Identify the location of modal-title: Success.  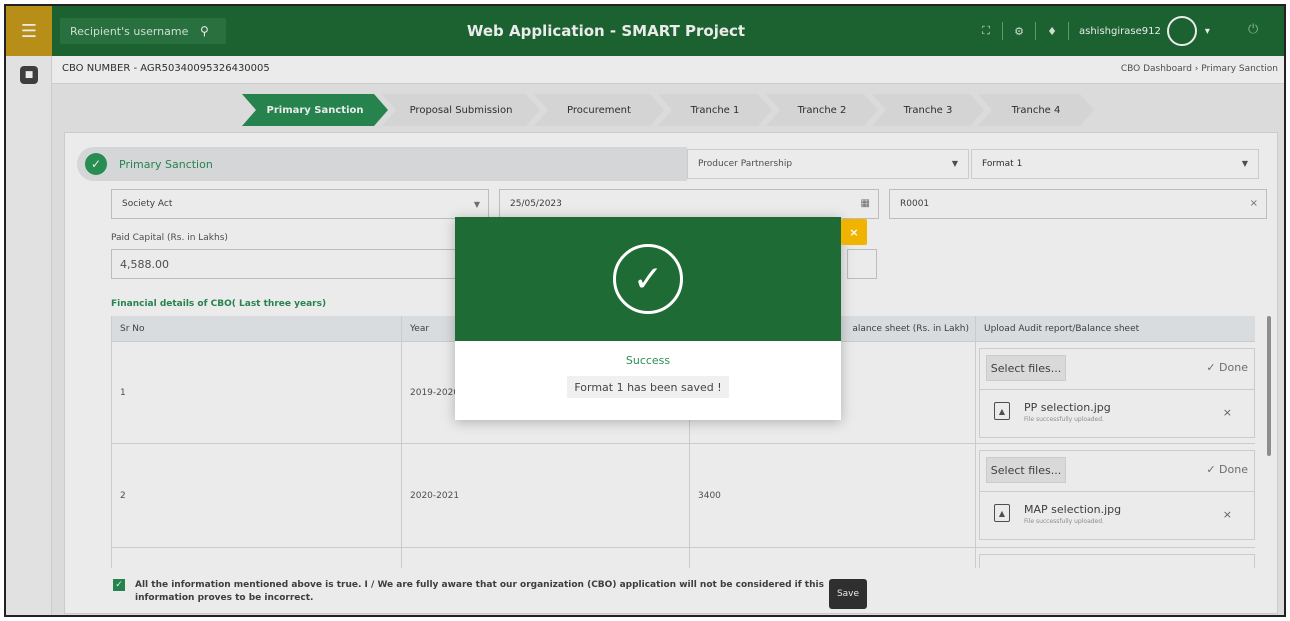
(648, 360).